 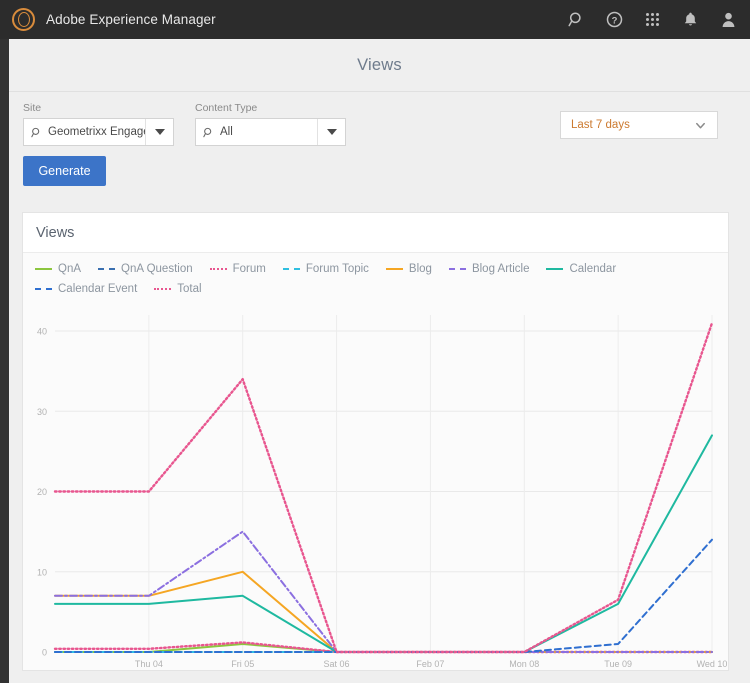 What do you see at coordinates (242, 664) in the screenshot?
I see `x-axis-tick-label: Fri 05` at bounding box center [242, 664].